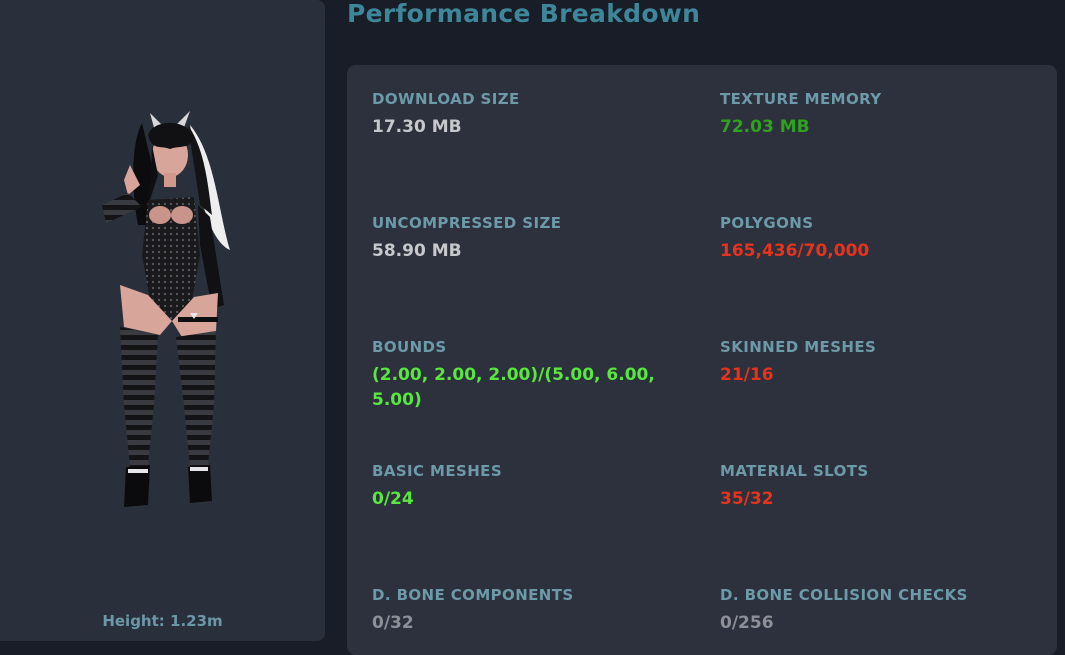 This screenshot has width=1065, height=655. Describe the element at coordinates (765, 127) in the screenshot. I see `stat-value: 72.03 MB` at that location.